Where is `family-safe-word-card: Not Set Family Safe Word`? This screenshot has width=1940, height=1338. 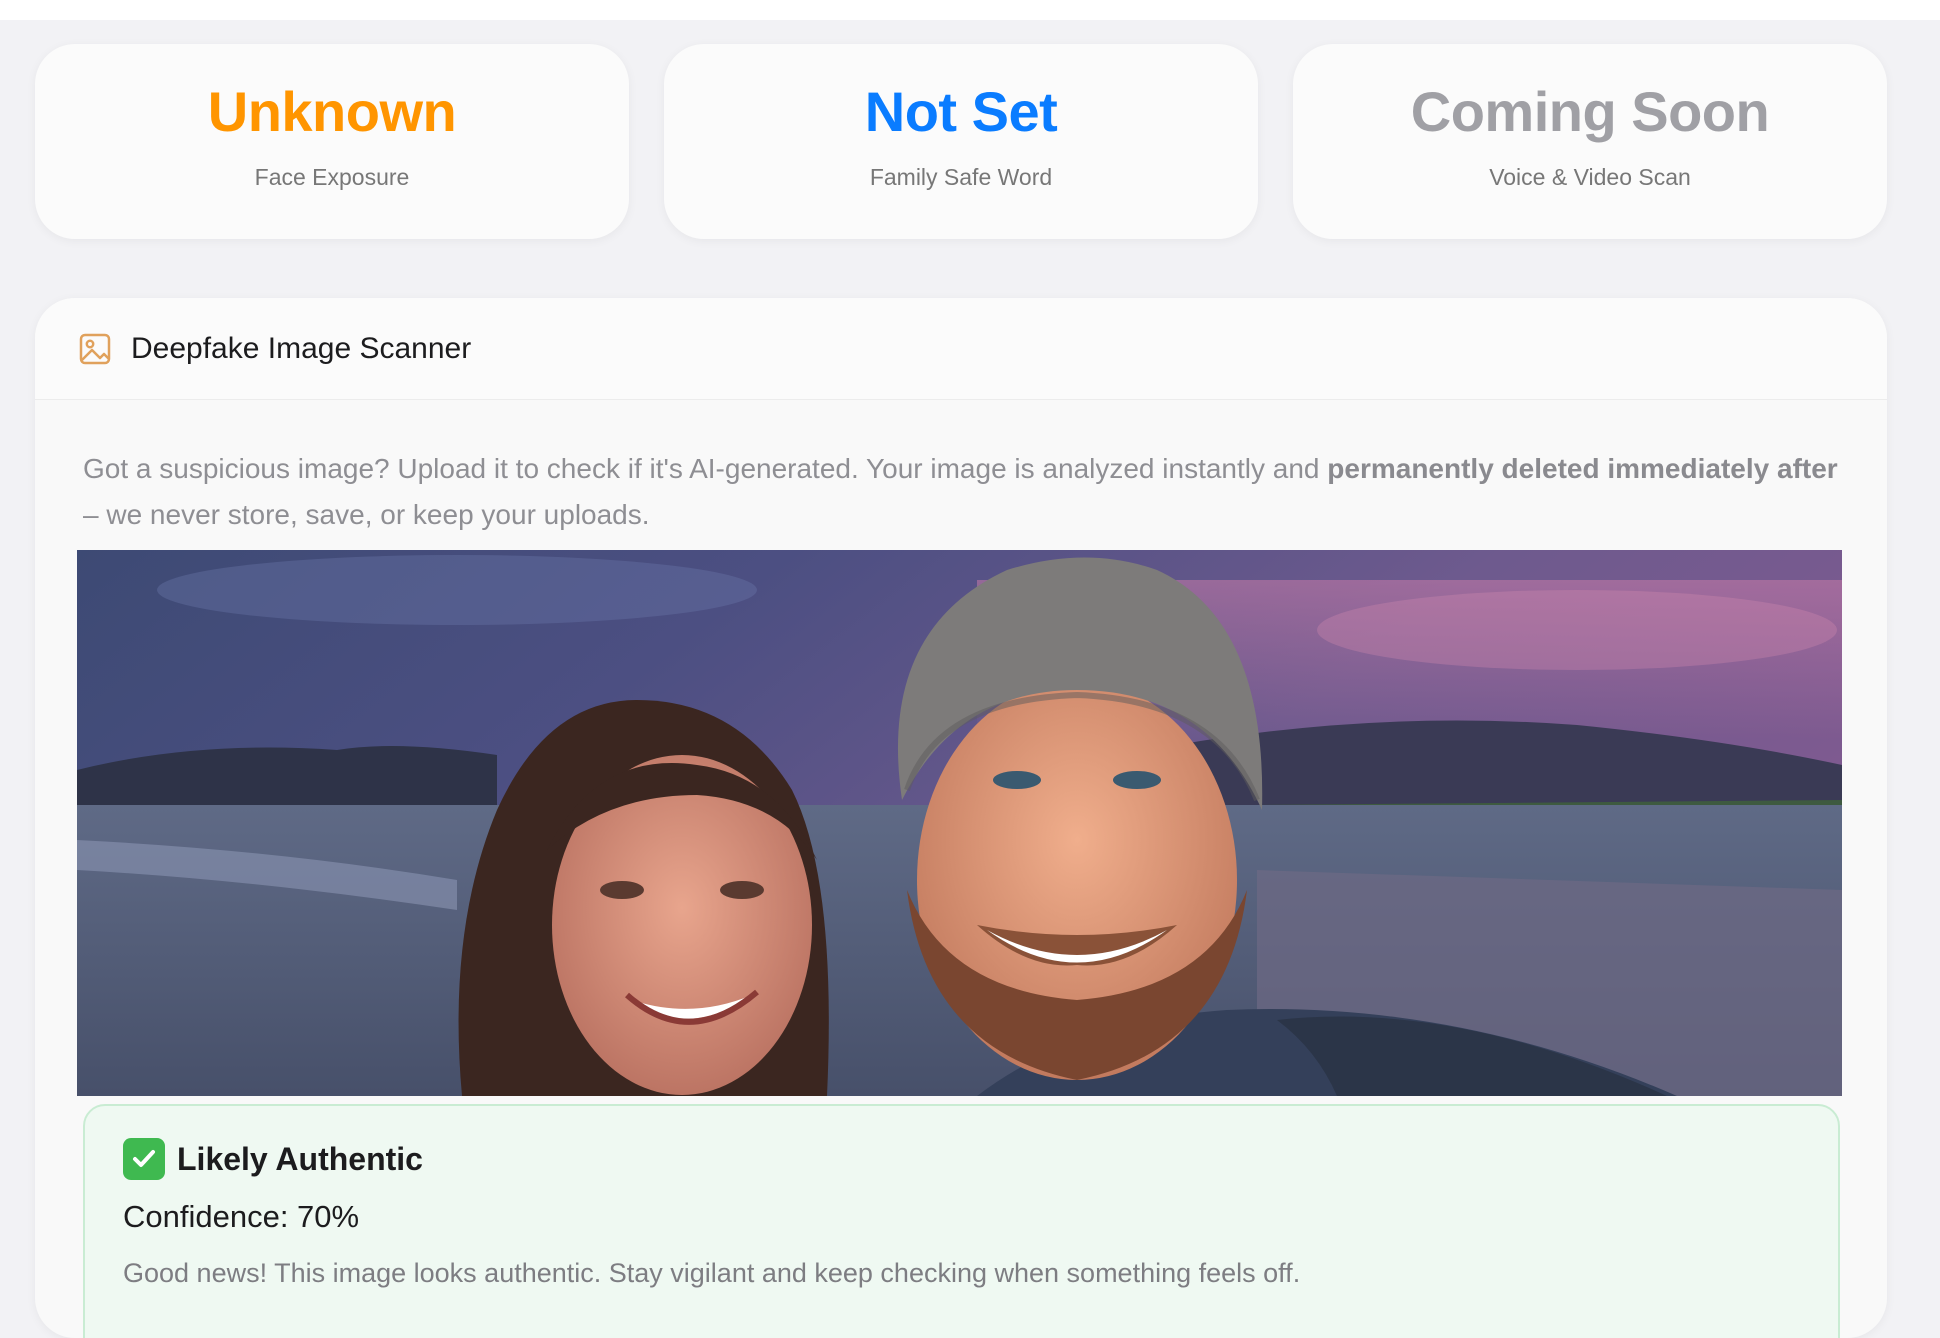 family-safe-word-card: Not Set Family Safe Word is located at coordinates (961, 141).